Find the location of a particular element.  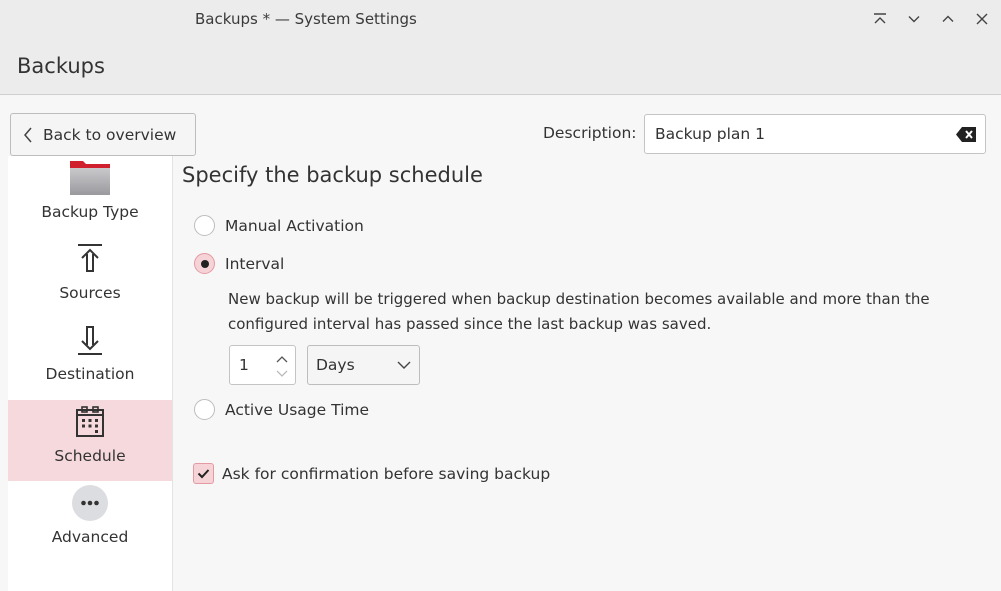

window-controls is located at coordinates (931, 19).